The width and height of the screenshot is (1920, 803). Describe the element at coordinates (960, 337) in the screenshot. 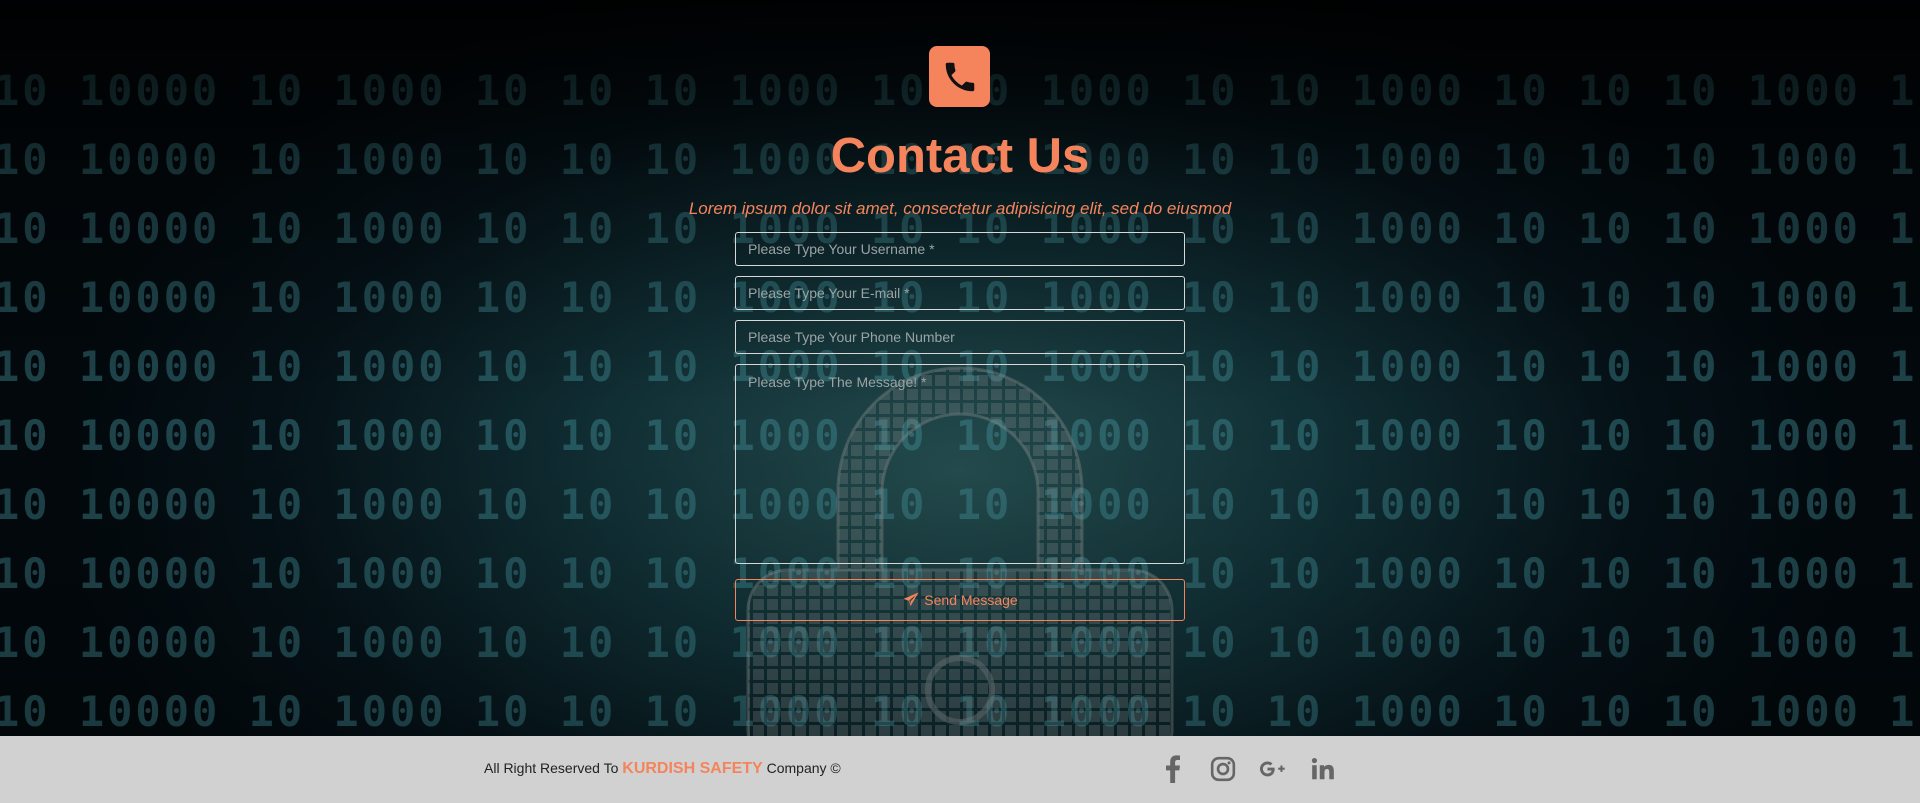

I see `phone-input` at that location.